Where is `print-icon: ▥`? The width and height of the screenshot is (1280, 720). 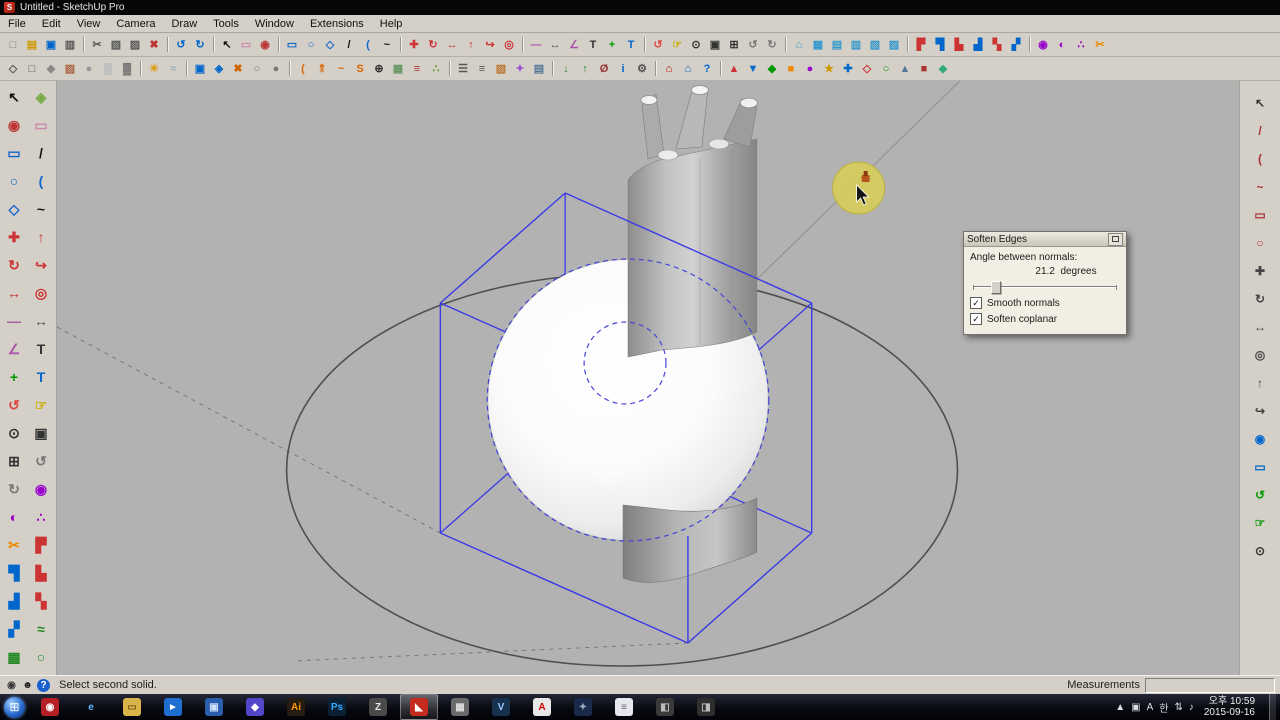 print-icon: ▥ is located at coordinates (70, 45).